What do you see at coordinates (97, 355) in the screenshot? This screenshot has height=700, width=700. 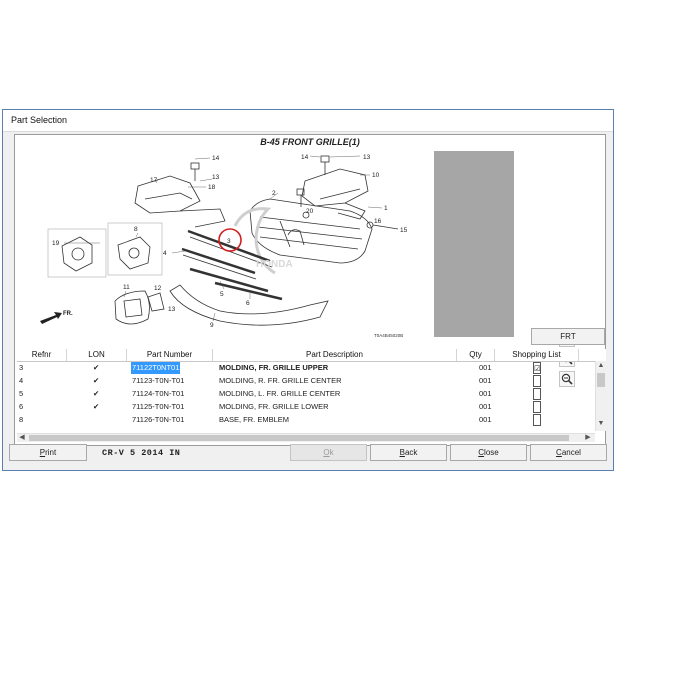 I see `col-header-lon: LON` at bounding box center [97, 355].